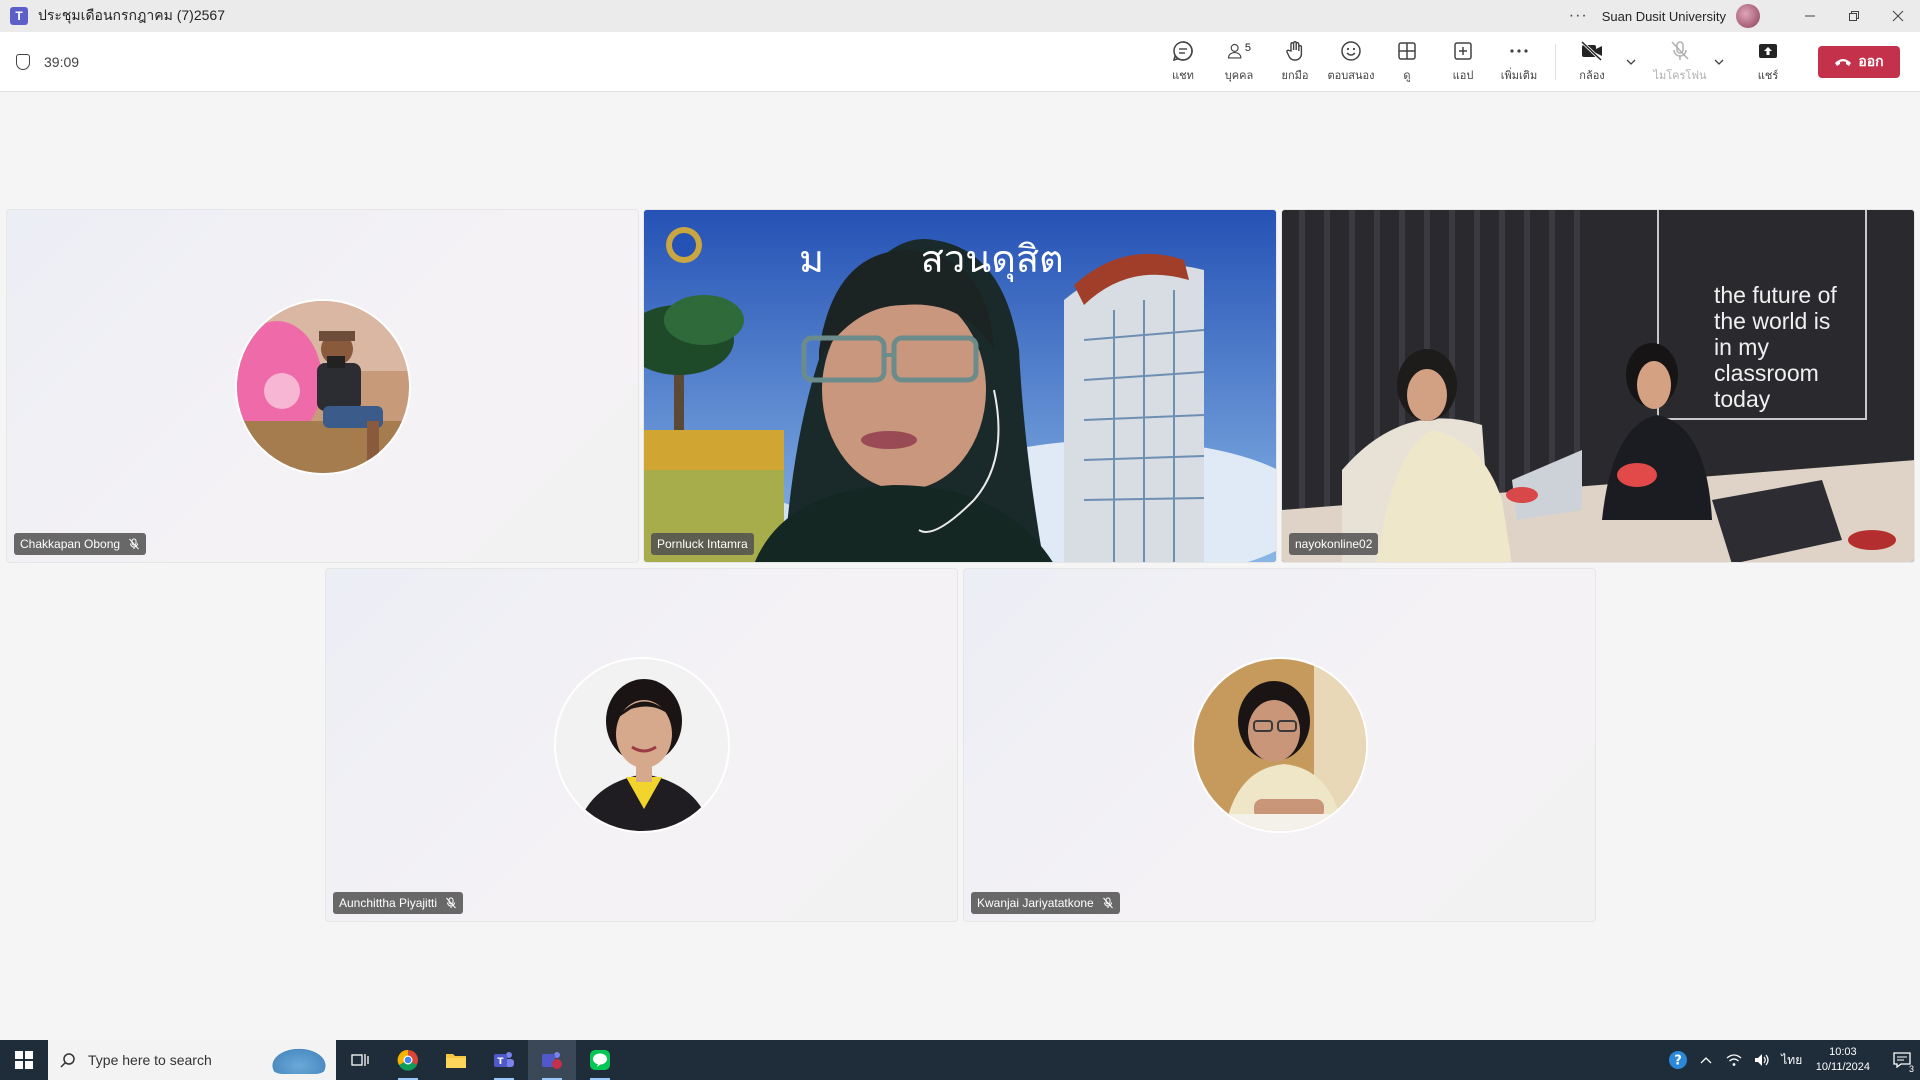  What do you see at coordinates (1407, 76) in the screenshot?
I see `view-label: ดู` at bounding box center [1407, 76].